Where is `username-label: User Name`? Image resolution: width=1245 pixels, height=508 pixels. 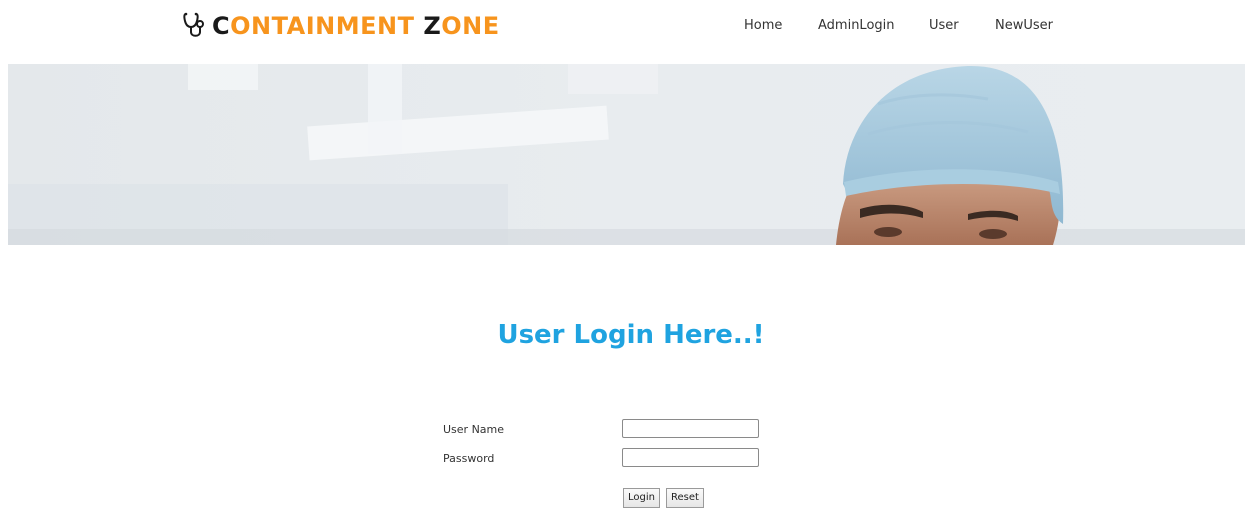 username-label: User Name is located at coordinates (474, 429).